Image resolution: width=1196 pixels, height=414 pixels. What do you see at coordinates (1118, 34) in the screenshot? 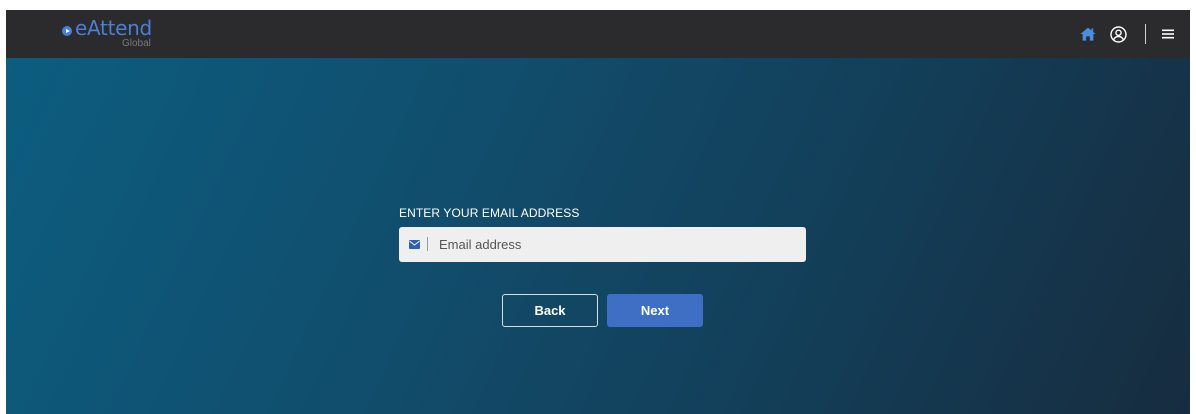
I see `user-circle-icon` at bounding box center [1118, 34].